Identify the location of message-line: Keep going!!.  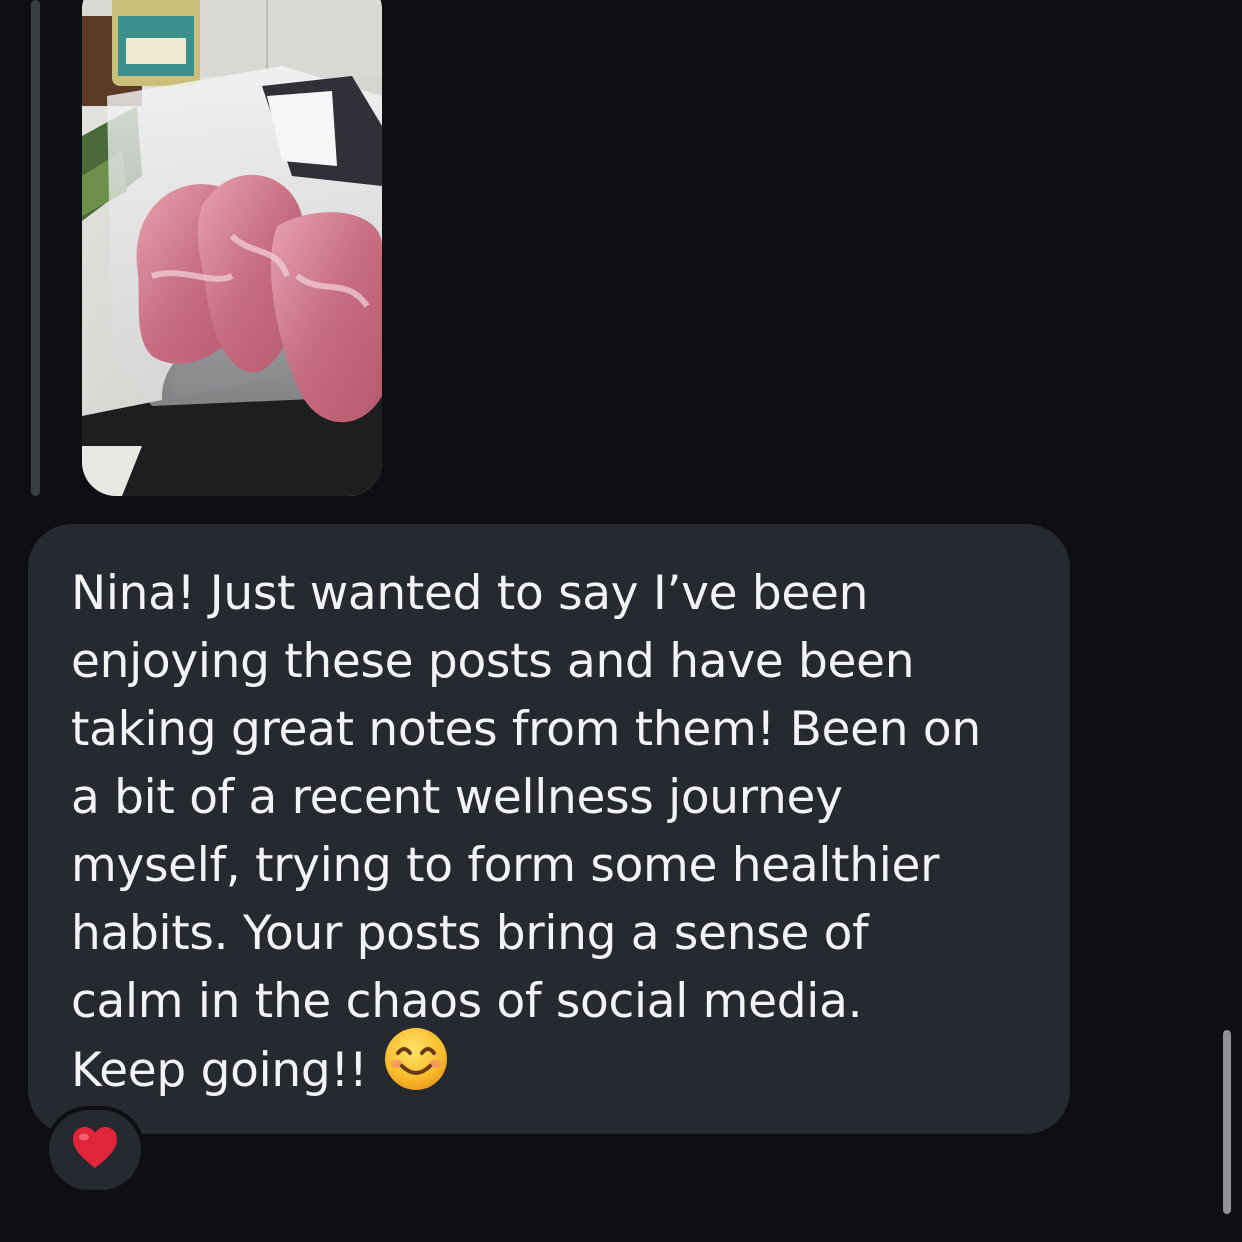
(219, 1070).